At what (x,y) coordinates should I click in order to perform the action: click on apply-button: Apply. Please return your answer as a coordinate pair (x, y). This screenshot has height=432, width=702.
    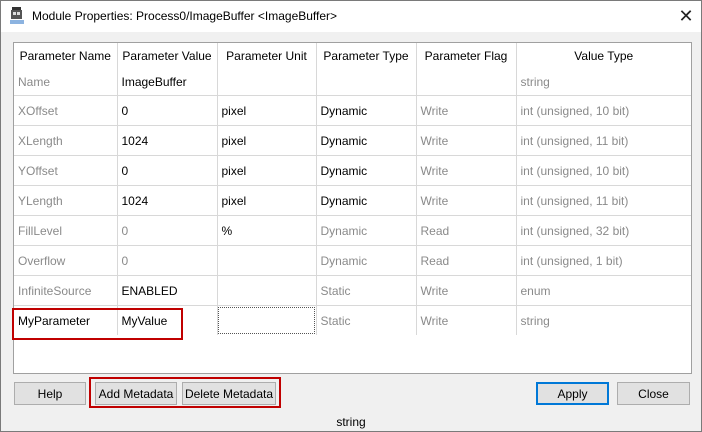
    Looking at the image, I should click on (572, 393).